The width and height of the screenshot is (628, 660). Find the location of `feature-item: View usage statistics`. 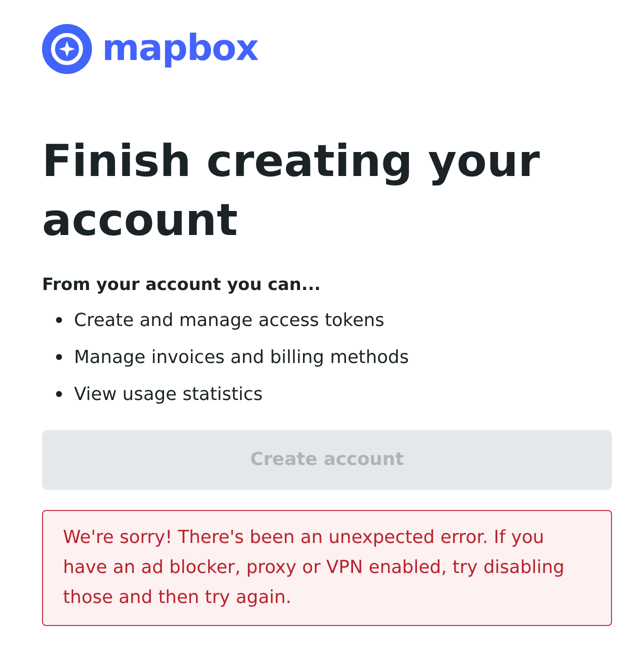

feature-item: View usage statistics is located at coordinates (168, 394).